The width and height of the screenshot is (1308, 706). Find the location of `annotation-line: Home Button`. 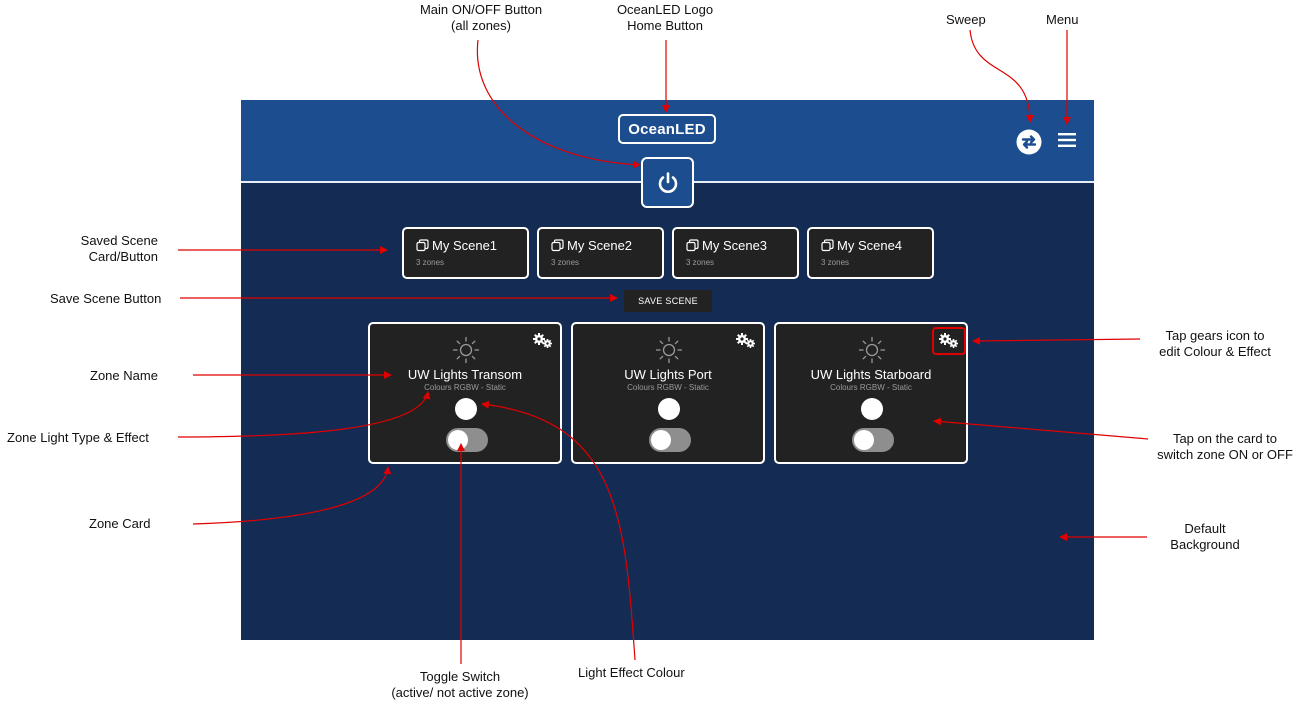

annotation-line: Home Button is located at coordinates (665, 25).